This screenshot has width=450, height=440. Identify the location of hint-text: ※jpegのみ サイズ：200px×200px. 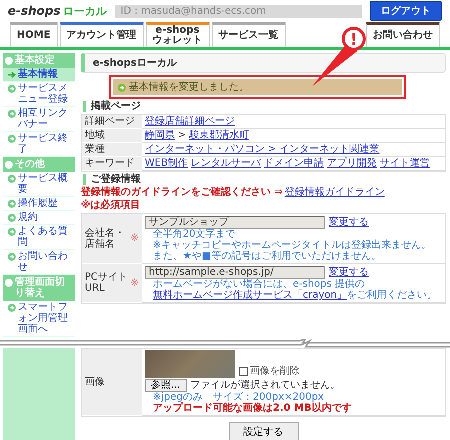
(238, 397).